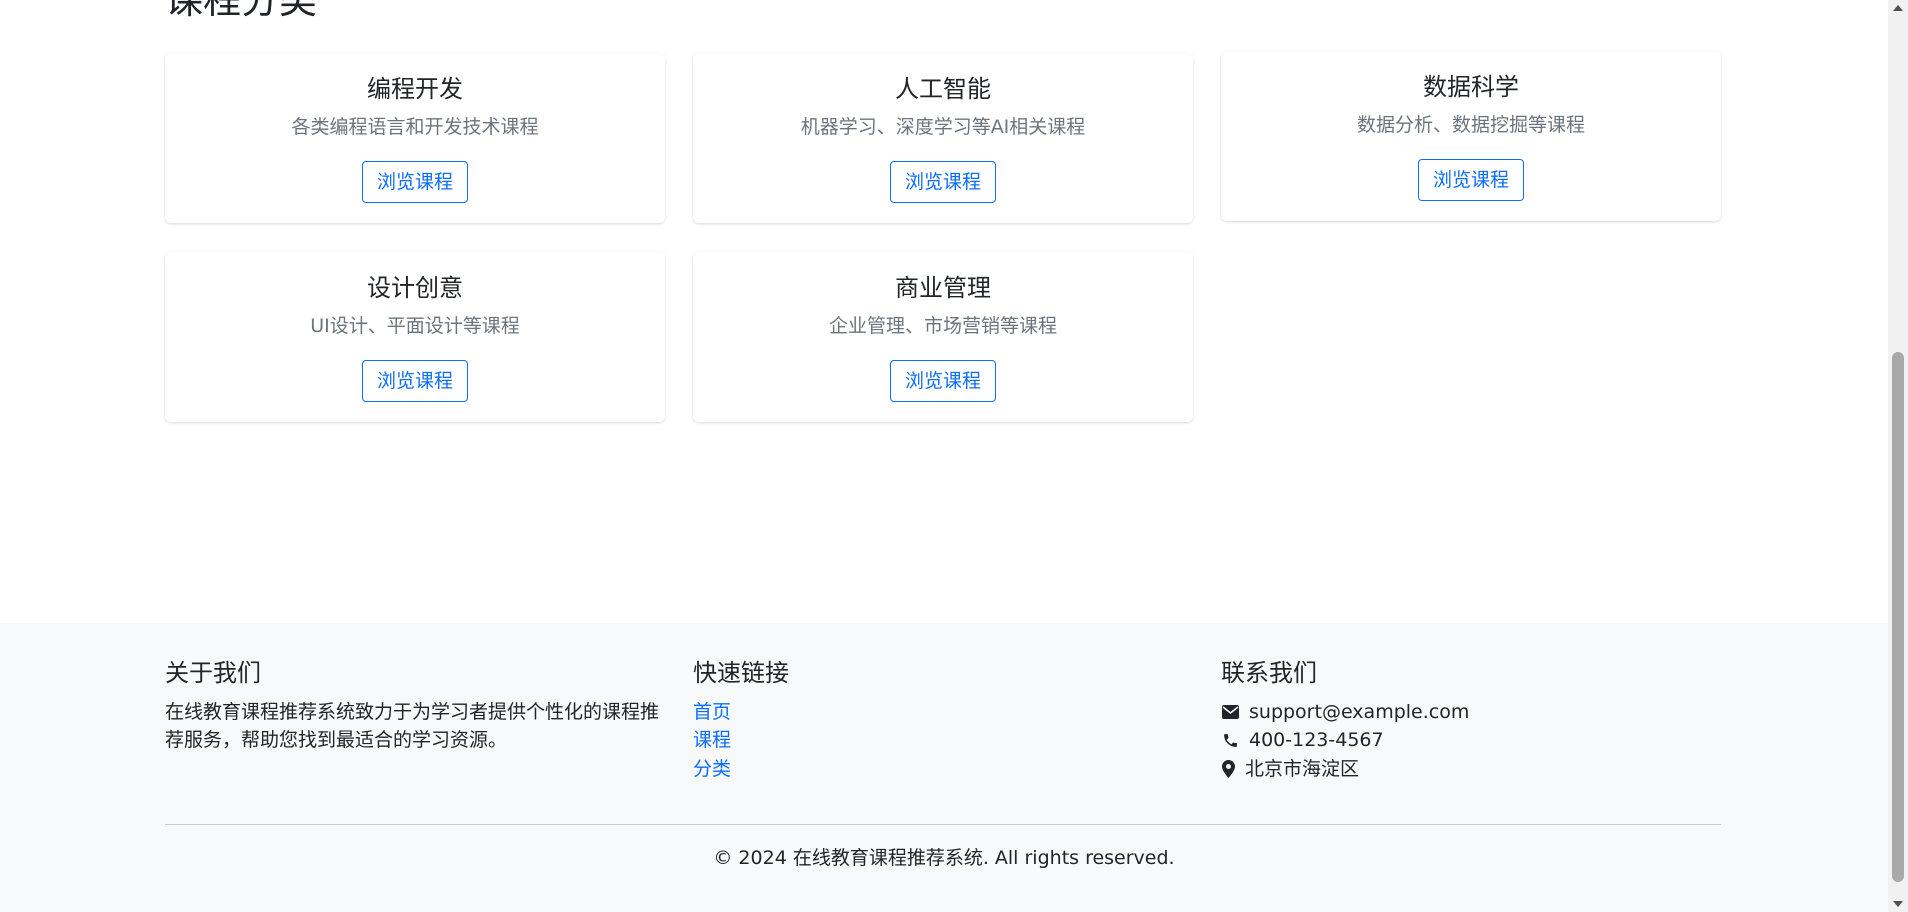 Image resolution: width=1908 pixels, height=912 pixels. Describe the element at coordinates (415, 325) in the screenshot. I see `category-description: UI设计、平面设计等课程` at that location.